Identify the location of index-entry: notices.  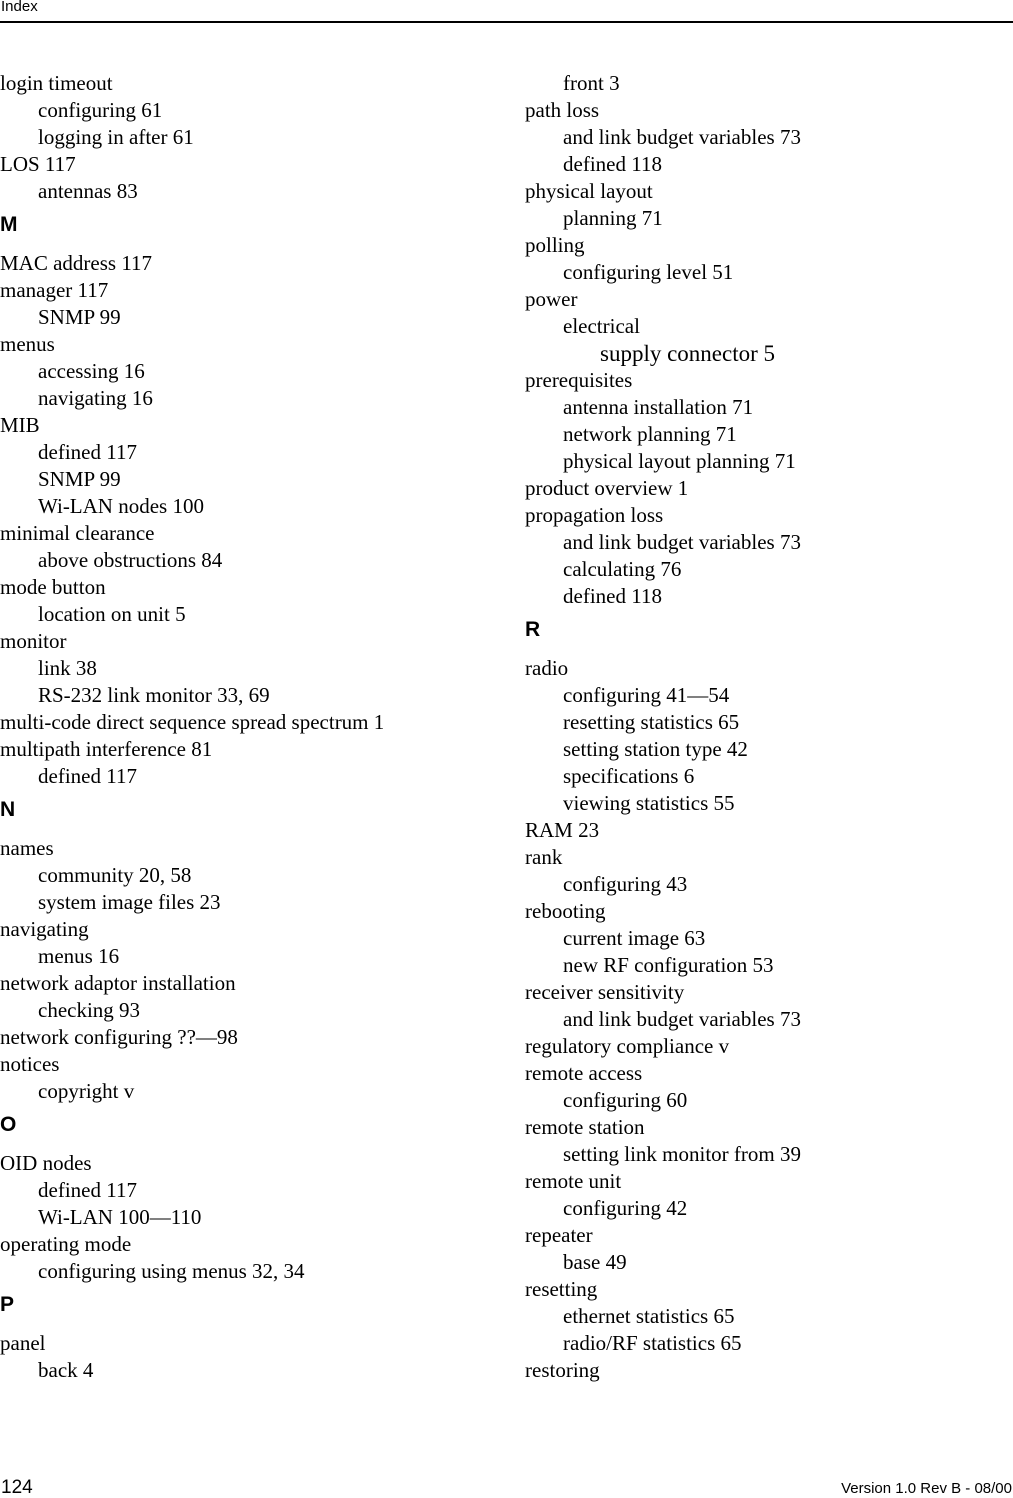
(30, 1064).